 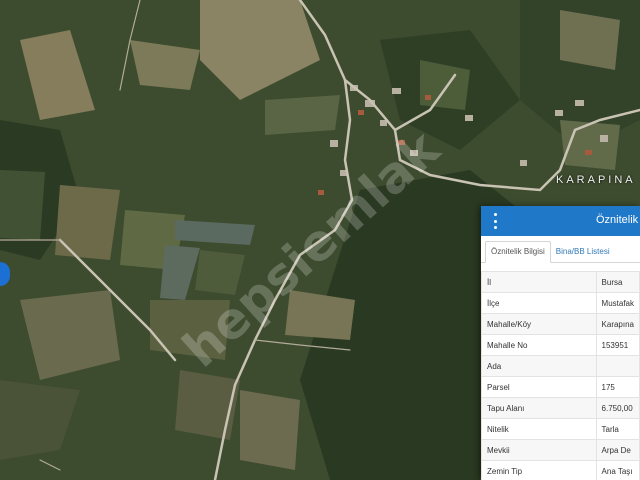 I want to click on table-row: Parsel 175, so click(x=560, y=387).